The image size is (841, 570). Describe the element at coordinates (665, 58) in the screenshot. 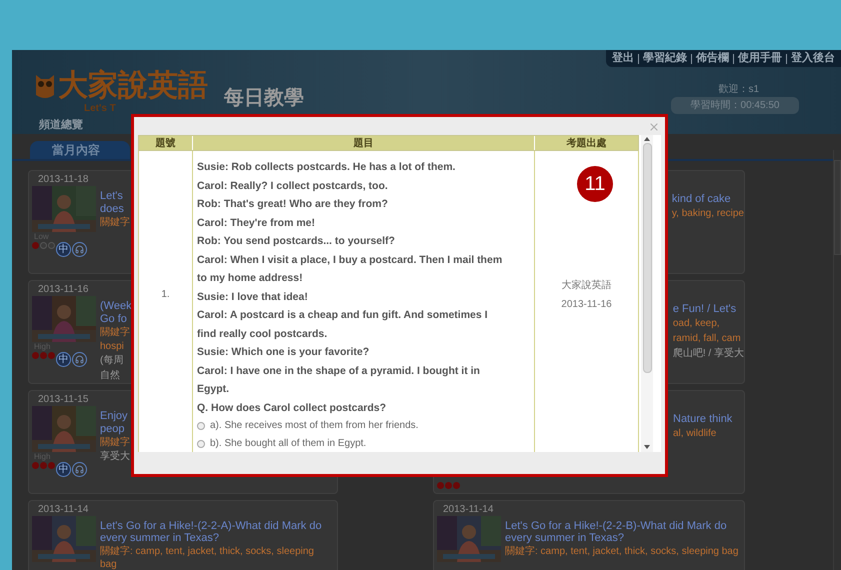

I see `top-link: 學習紀錄` at that location.